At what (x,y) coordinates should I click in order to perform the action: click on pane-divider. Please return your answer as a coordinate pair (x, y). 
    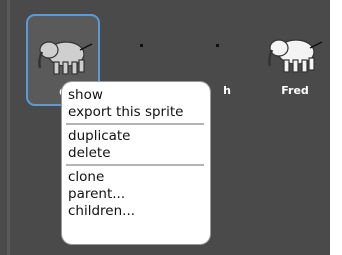
    Looking at the image, I should click on (8, 127).